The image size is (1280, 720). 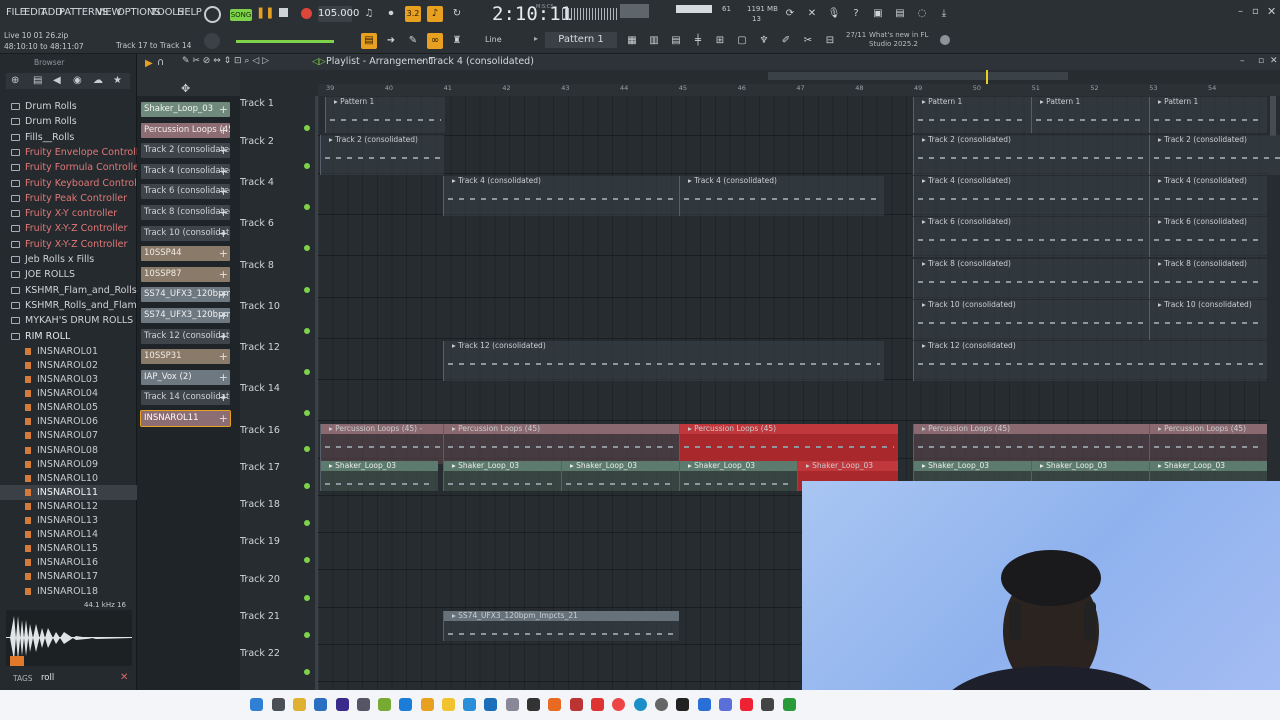 What do you see at coordinates (1031, 237) in the screenshot?
I see `playlist-clip: ▸ Track 6 (consolidated)` at bounding box center [1031, 237].